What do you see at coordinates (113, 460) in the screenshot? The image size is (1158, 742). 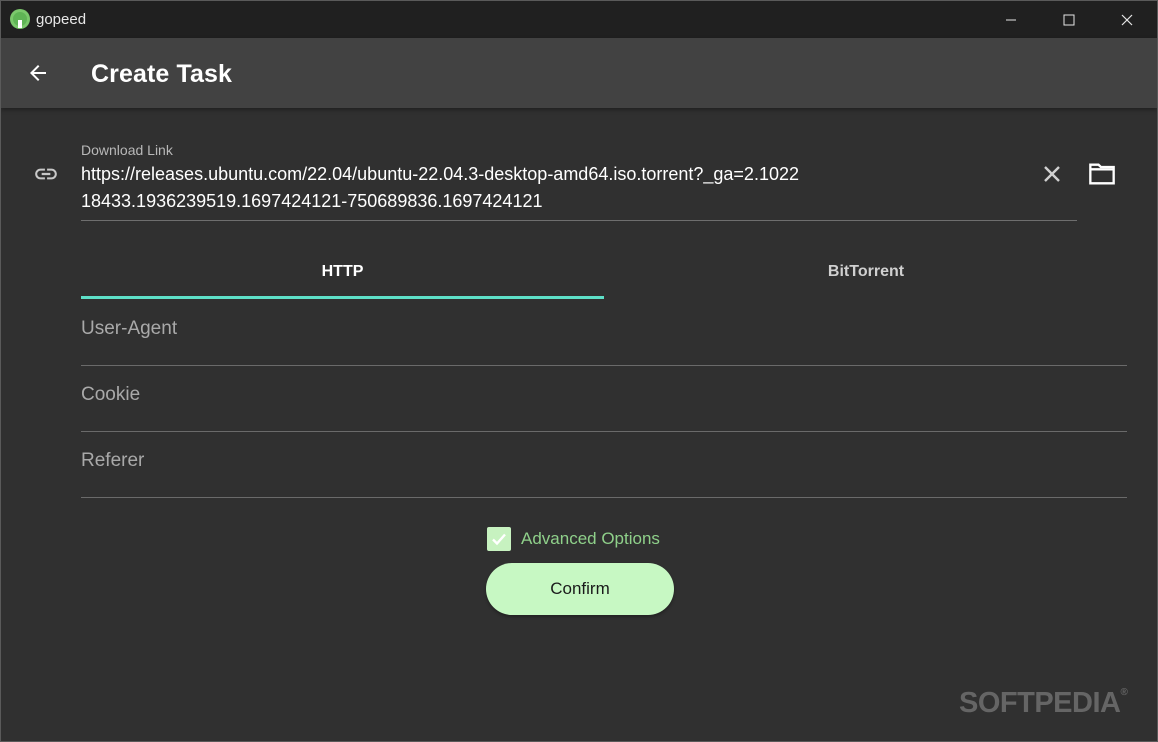 I see `referer-placeholder: Referer` at bounding box center [113, 460].